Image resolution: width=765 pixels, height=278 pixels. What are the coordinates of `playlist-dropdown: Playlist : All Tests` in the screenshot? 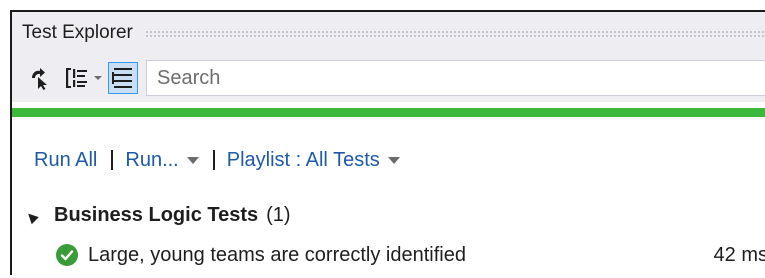 It's located at (313, 160).